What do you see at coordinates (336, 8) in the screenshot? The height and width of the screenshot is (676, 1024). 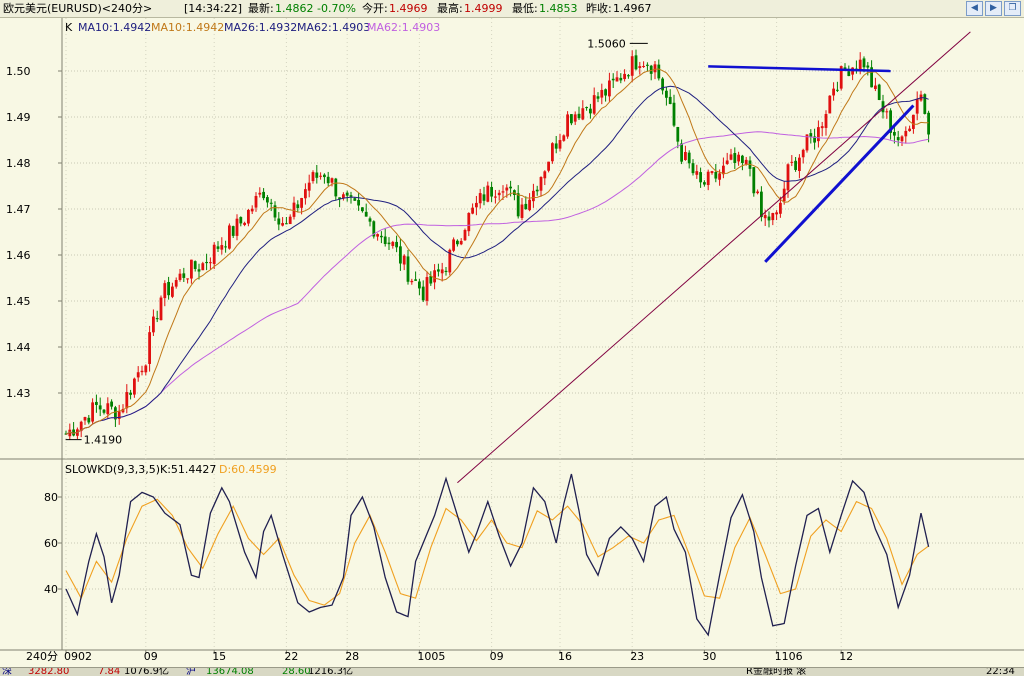 I see `change-percent: -0.70%` at bounding box center [336, 8].